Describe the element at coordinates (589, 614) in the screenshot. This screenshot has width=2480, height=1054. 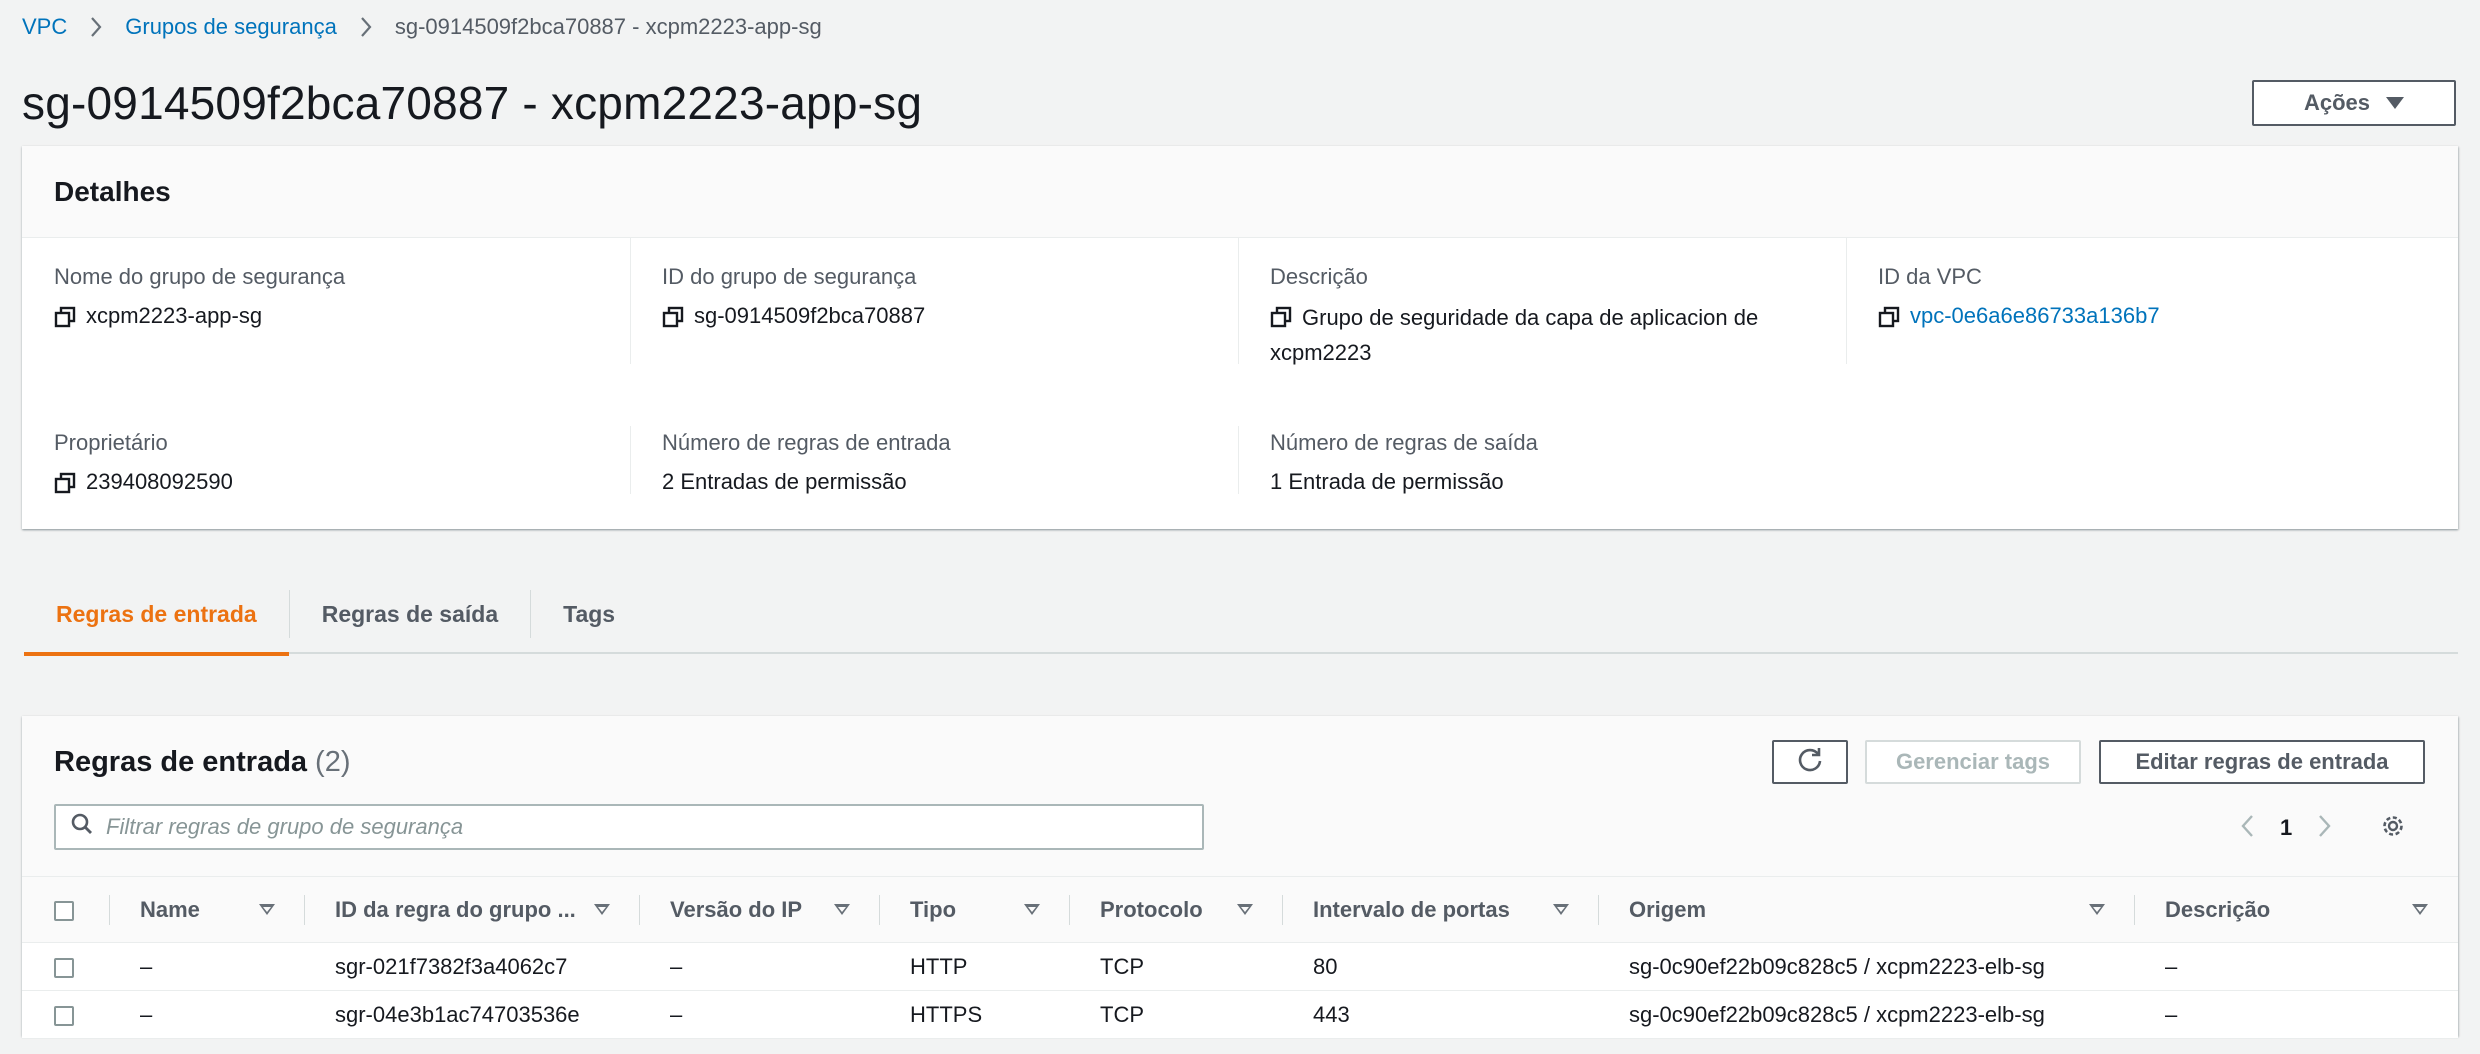
I see `tab-tags: Tags` at that location.